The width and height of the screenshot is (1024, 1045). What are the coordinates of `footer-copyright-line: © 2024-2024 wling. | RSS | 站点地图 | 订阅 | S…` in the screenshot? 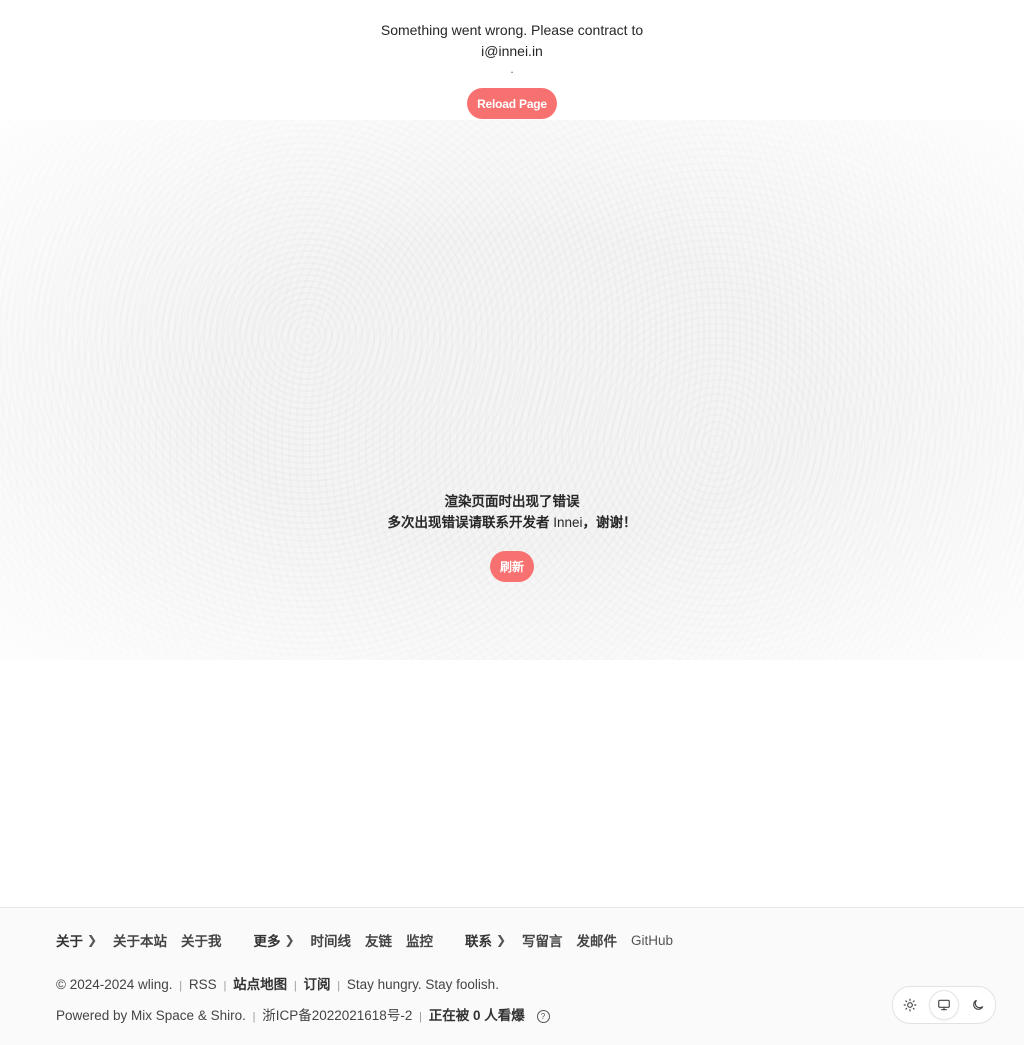 It's located at (277, 983).